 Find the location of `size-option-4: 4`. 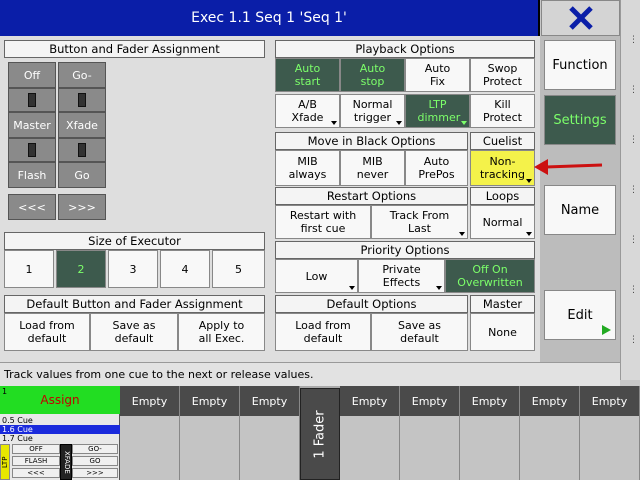

size-option-4: 4 is located at coordinates (185, 269).